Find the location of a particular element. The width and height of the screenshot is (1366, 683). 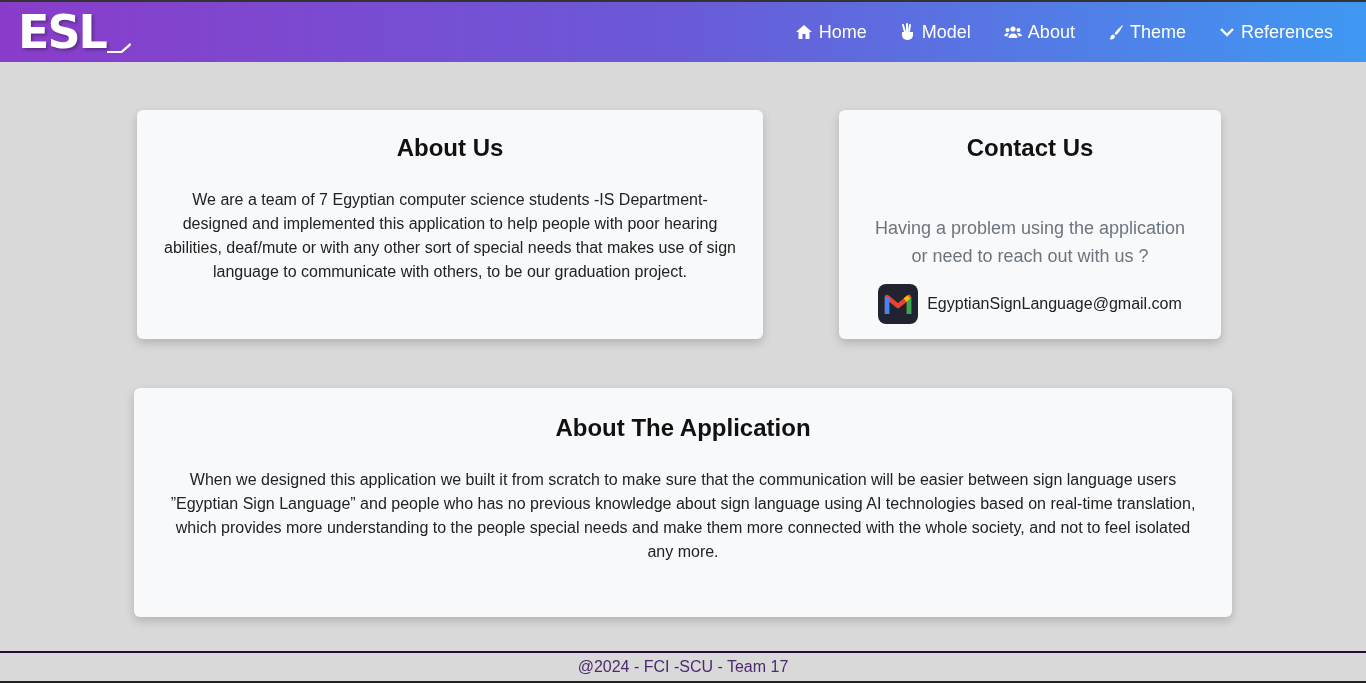

card-title: About The Application is located at coordinates (683, 428).